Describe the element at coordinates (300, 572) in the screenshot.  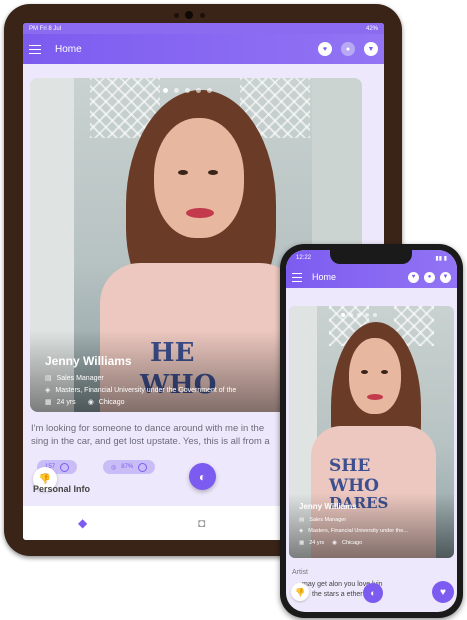
I see `section-title: Artist` at that location.